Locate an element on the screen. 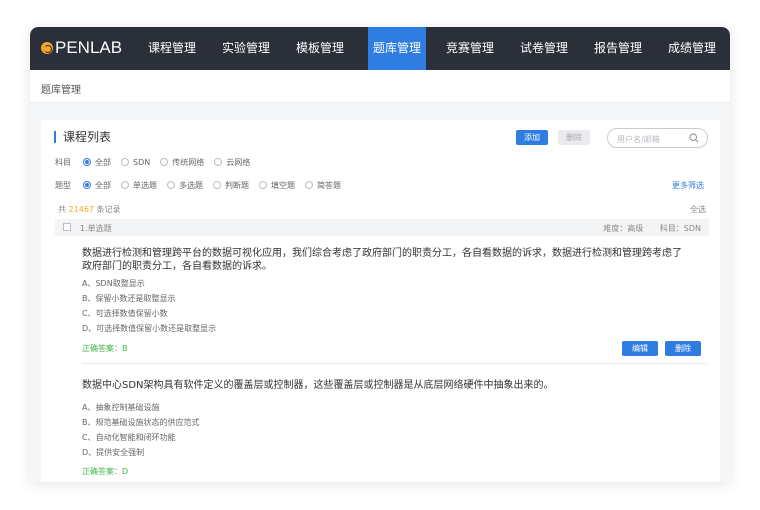  logo: PENLAB is located at coordinates (81, 48).